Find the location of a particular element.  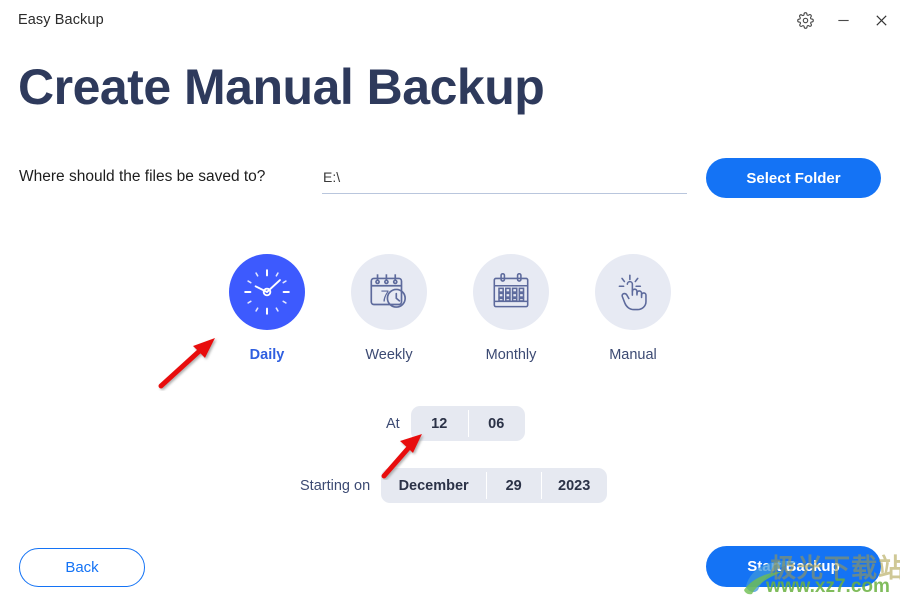

destination-path-input is located at coordinates (504, 179).